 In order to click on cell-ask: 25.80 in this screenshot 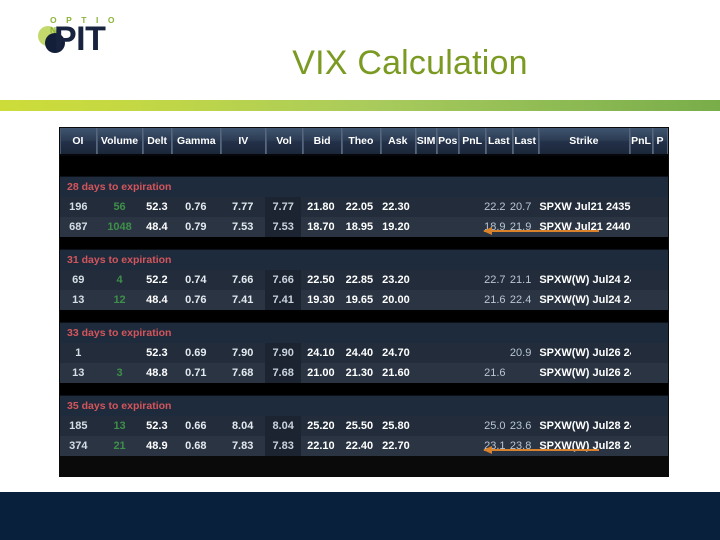, I will do `click(396, 426)`.